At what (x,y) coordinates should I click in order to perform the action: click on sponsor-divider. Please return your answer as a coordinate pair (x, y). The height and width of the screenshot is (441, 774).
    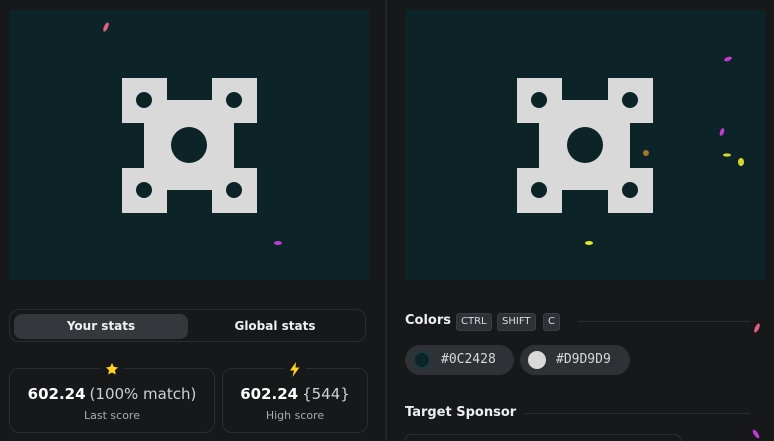
    Looking at the image, I should click on (637, 413).